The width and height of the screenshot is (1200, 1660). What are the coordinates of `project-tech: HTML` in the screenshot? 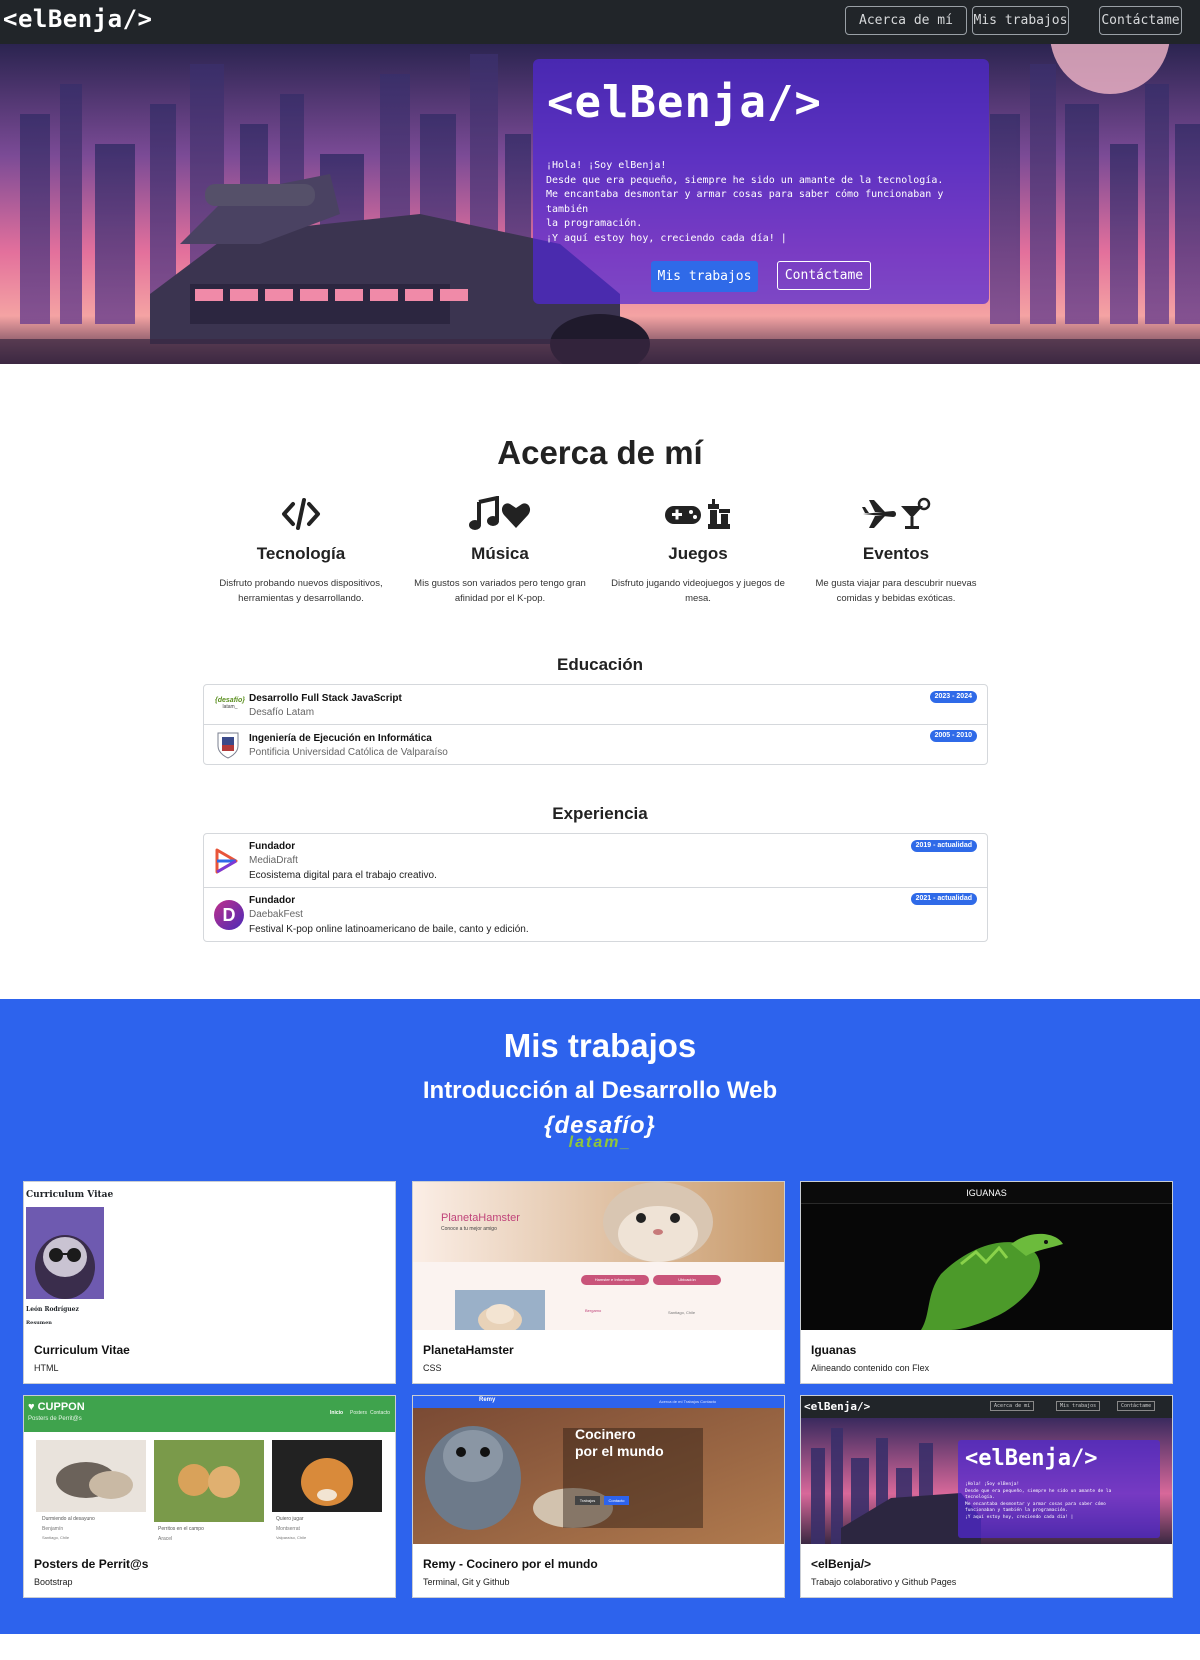 It's located at (46, 1368).